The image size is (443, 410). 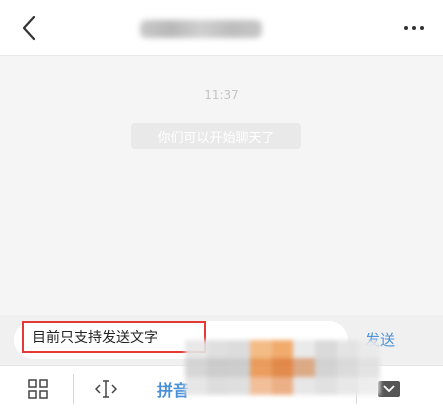 I want to click on keyboard-menu-button, so click(x=38, y=388).